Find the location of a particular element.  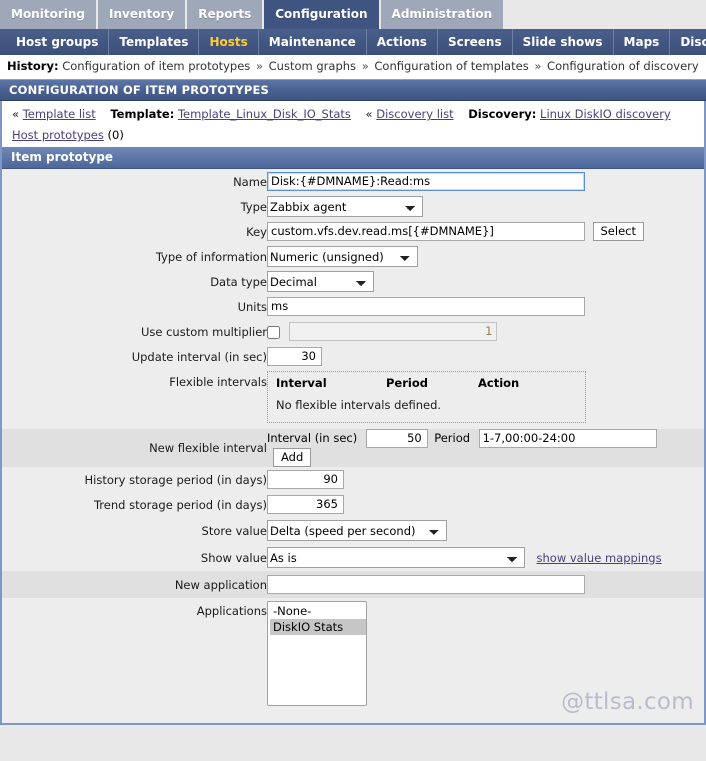

context-nav-row-2: Host prototypes (0) is located at coordinates (358, 135).